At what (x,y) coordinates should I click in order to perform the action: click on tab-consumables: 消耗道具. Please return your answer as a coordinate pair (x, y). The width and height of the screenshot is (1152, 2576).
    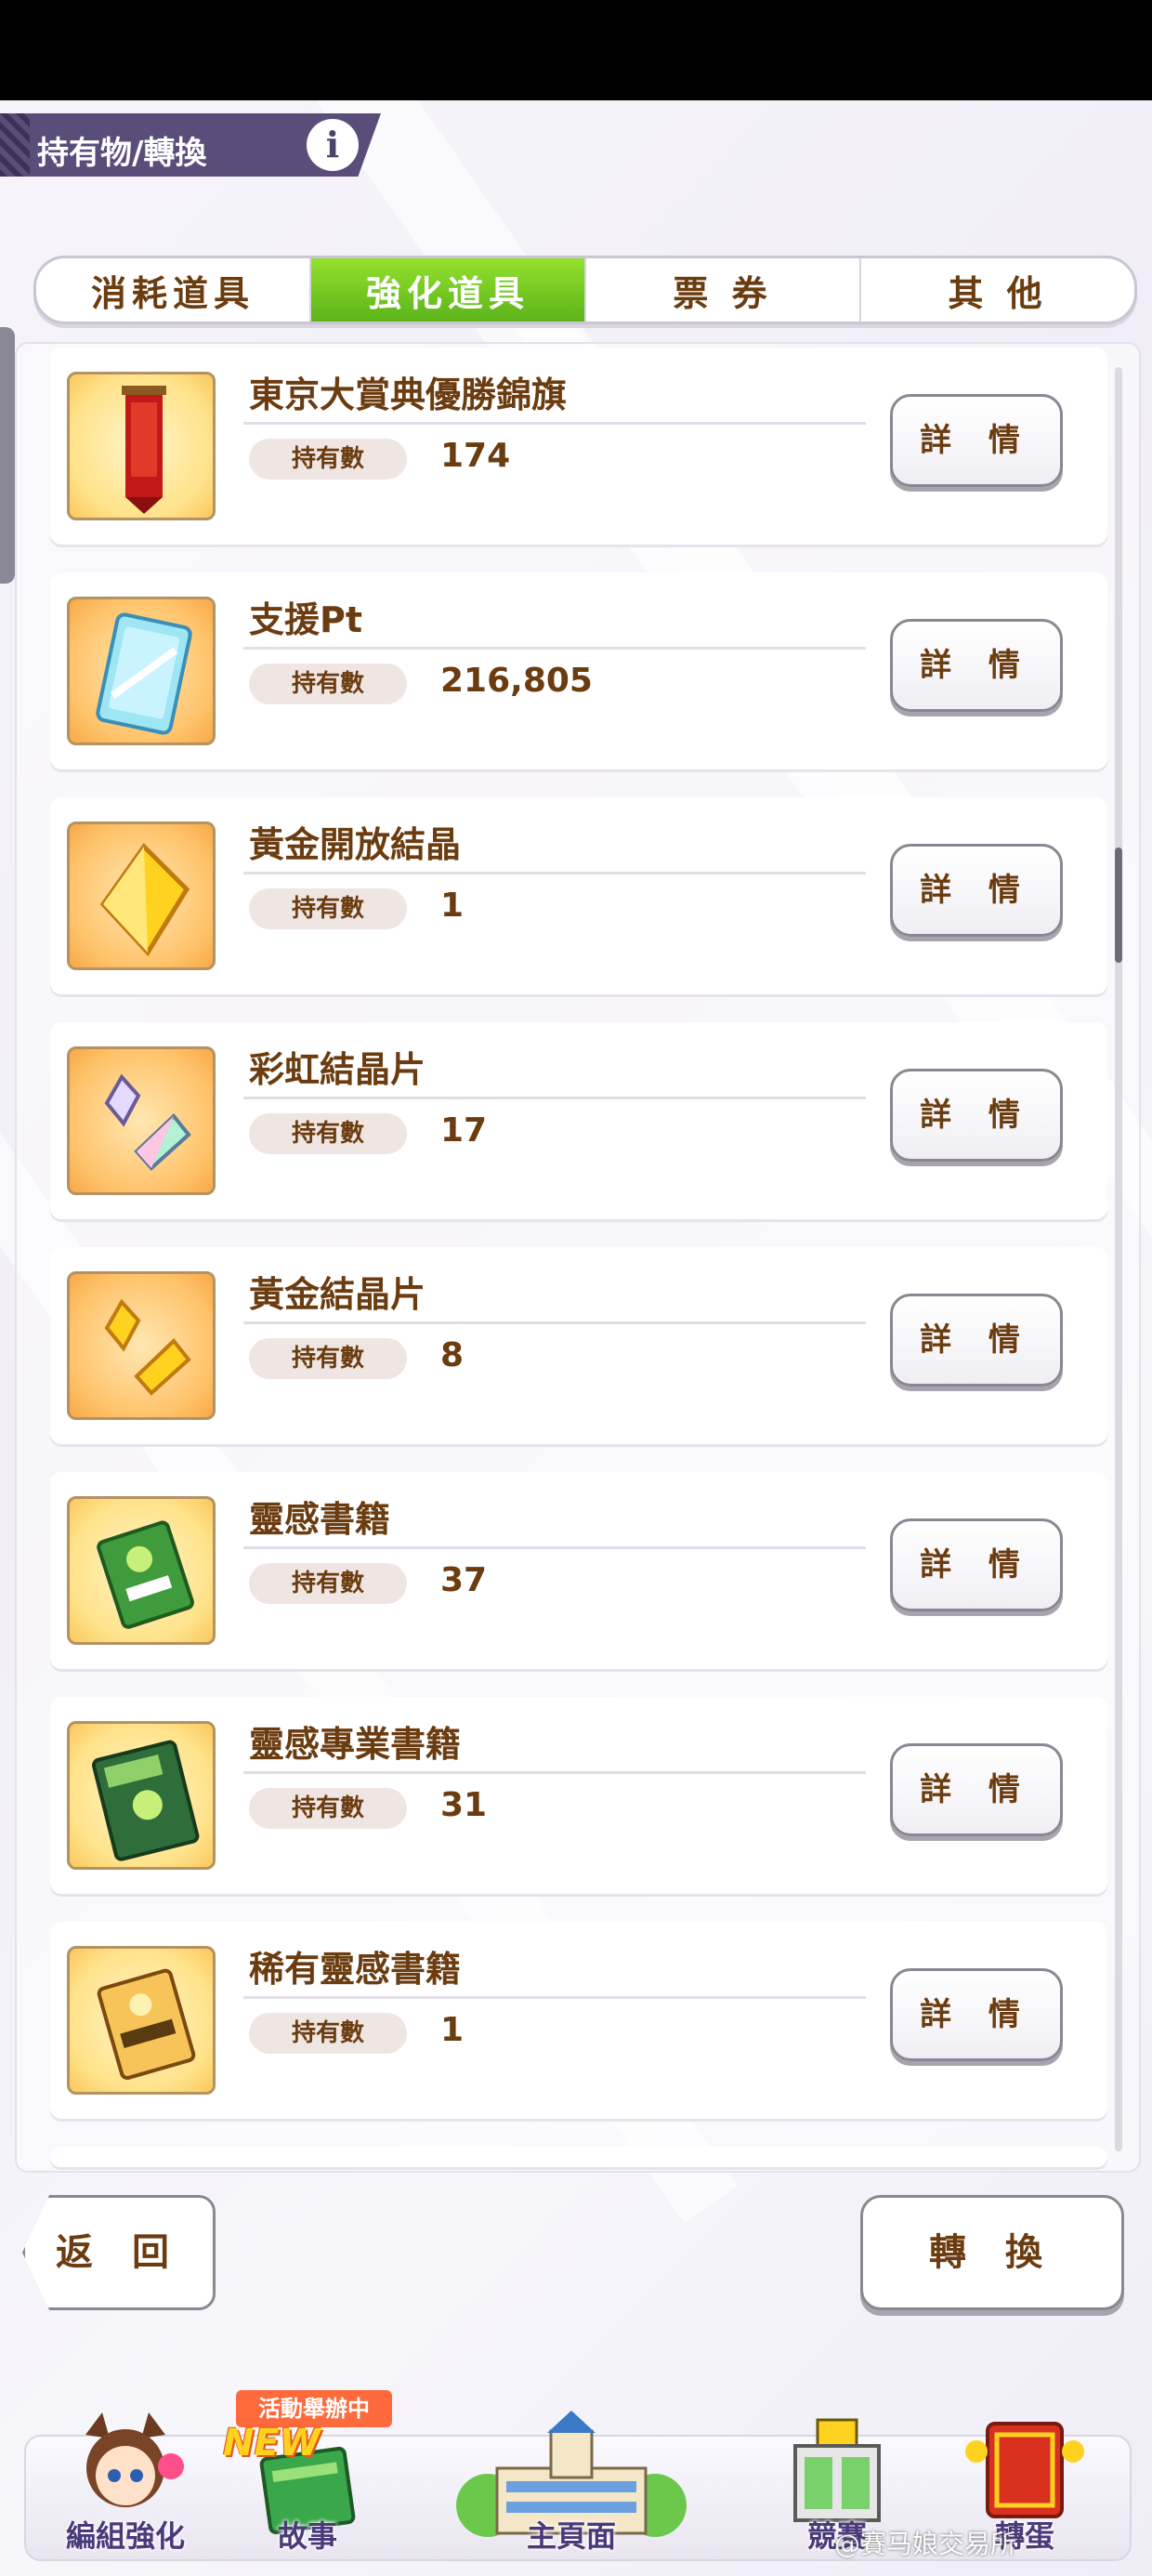
    Looking at the image, I should click on (173, 290).